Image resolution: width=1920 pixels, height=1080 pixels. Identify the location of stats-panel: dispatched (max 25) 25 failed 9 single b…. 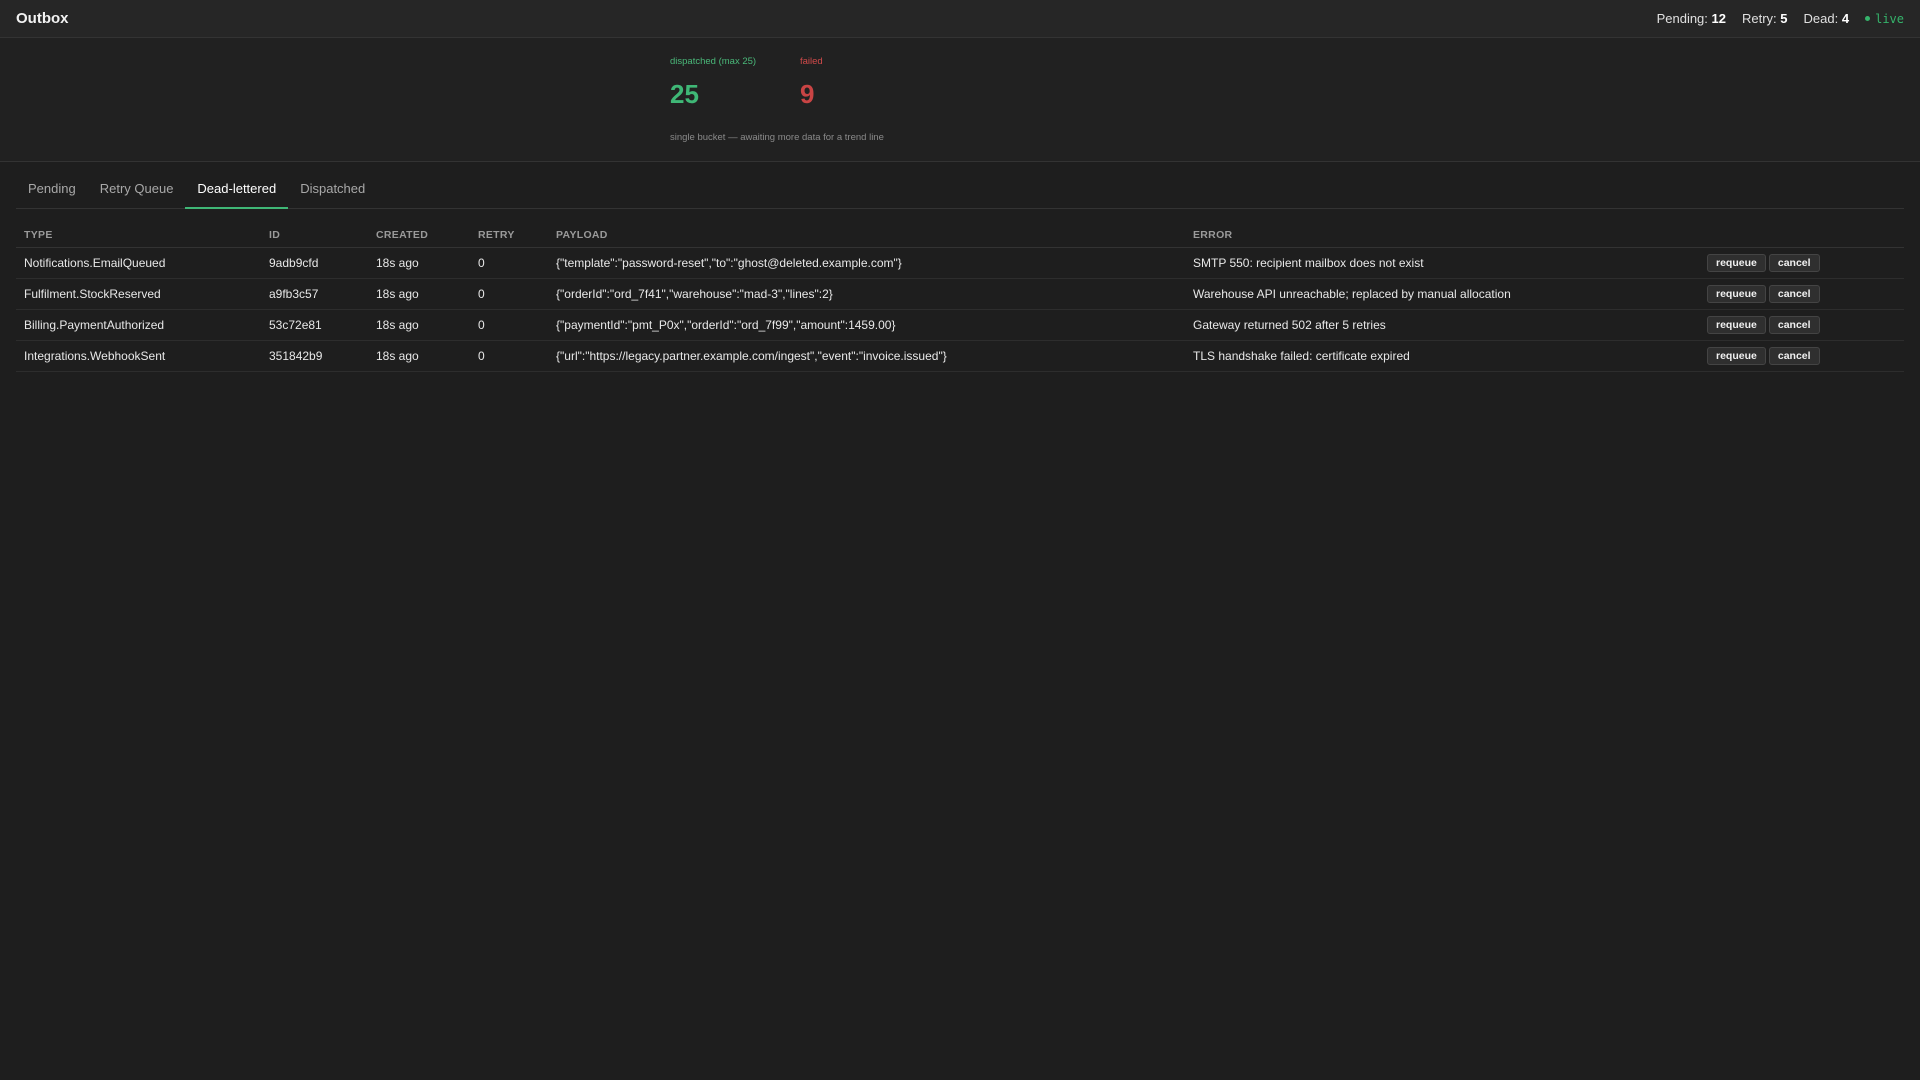
(960, 100).